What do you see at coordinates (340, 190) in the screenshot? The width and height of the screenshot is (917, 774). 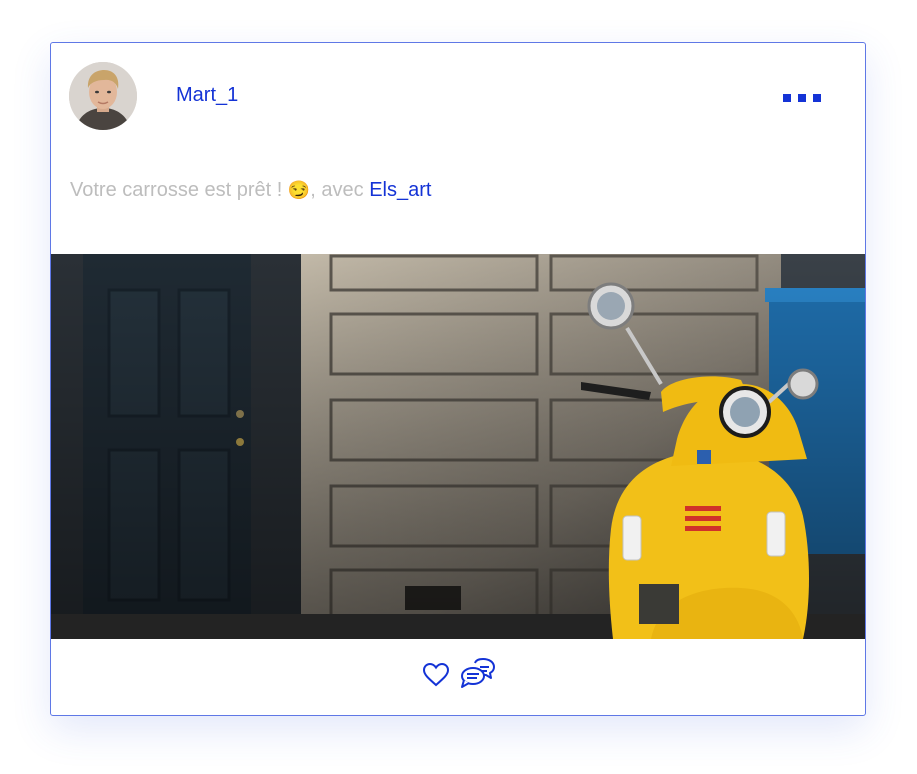 I see `caption-connector: , avec` at bounding box center [340, 190].